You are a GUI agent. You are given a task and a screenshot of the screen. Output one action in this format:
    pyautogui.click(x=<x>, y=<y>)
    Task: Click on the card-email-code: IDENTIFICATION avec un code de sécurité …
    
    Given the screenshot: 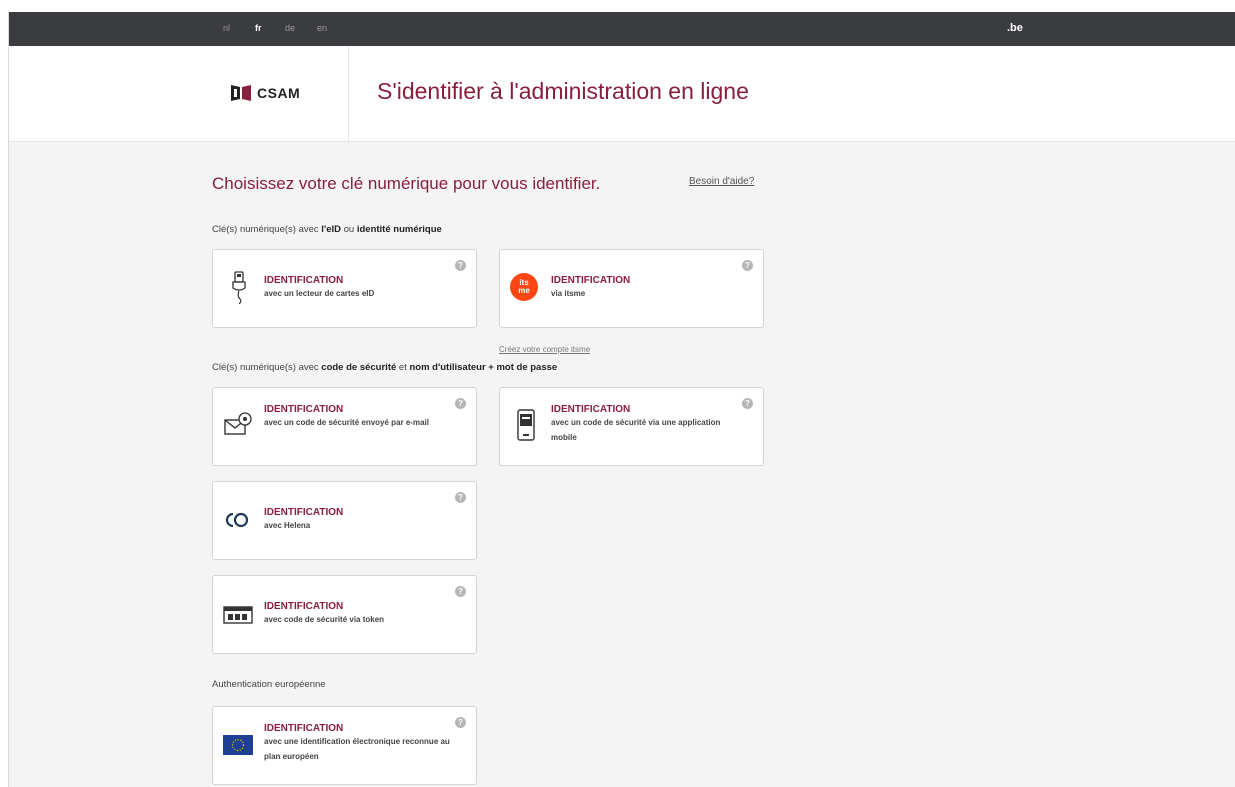 What is the action you would take?
    pyautogui.click(x=344, y=426)
    